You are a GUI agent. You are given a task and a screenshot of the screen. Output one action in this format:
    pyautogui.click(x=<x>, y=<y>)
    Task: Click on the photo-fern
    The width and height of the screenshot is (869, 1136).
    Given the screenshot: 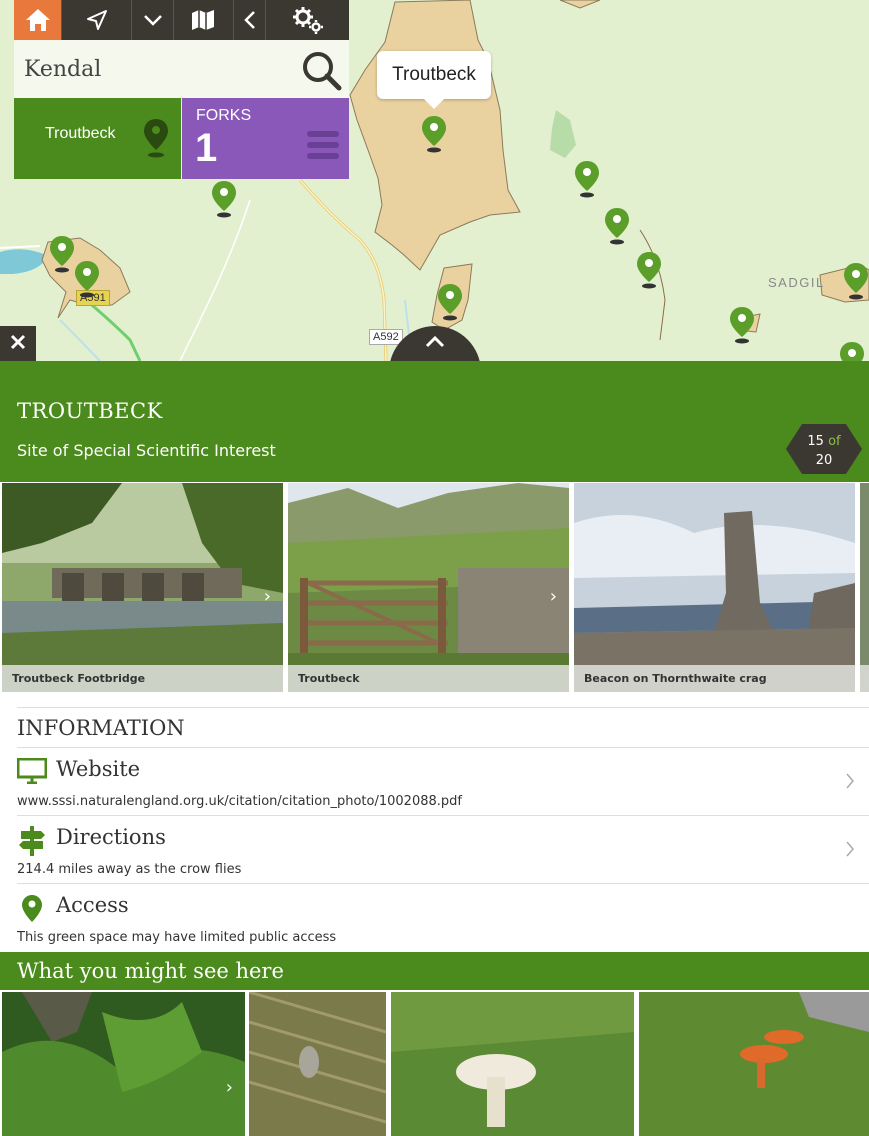 What is the action you would take?
    pyautogui.click(x=123, y=1064)
    